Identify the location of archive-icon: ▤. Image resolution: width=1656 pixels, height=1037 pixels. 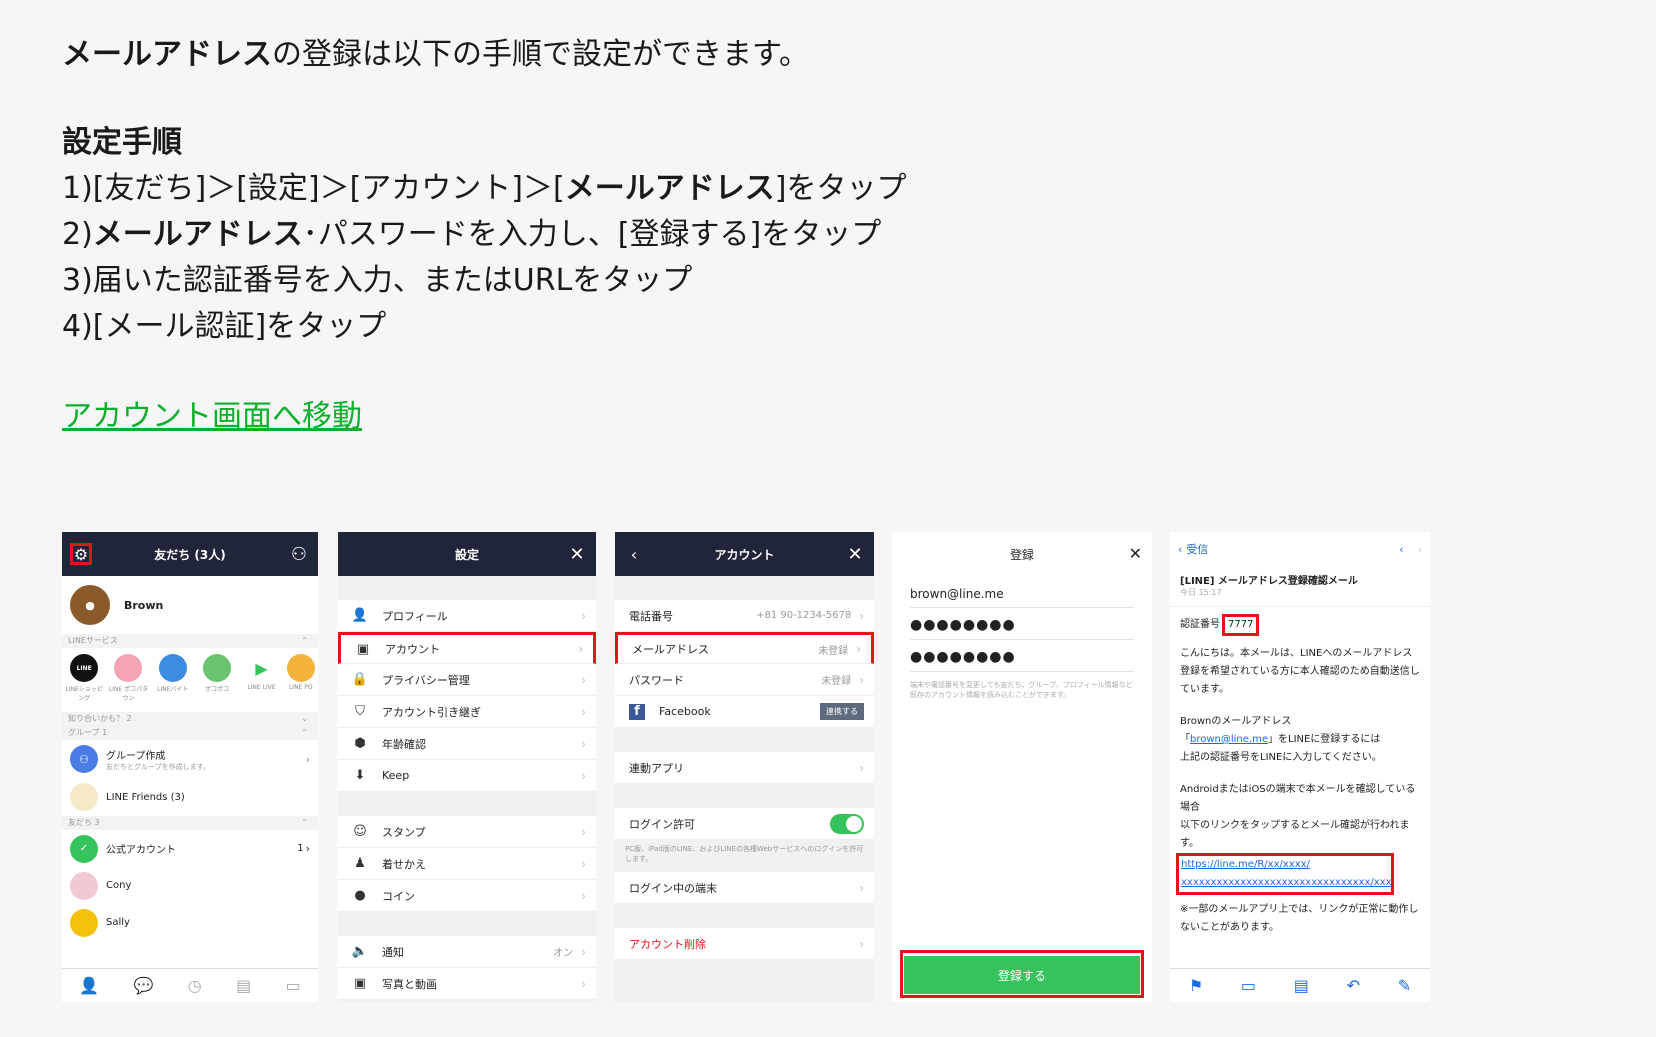
(1301, 985).